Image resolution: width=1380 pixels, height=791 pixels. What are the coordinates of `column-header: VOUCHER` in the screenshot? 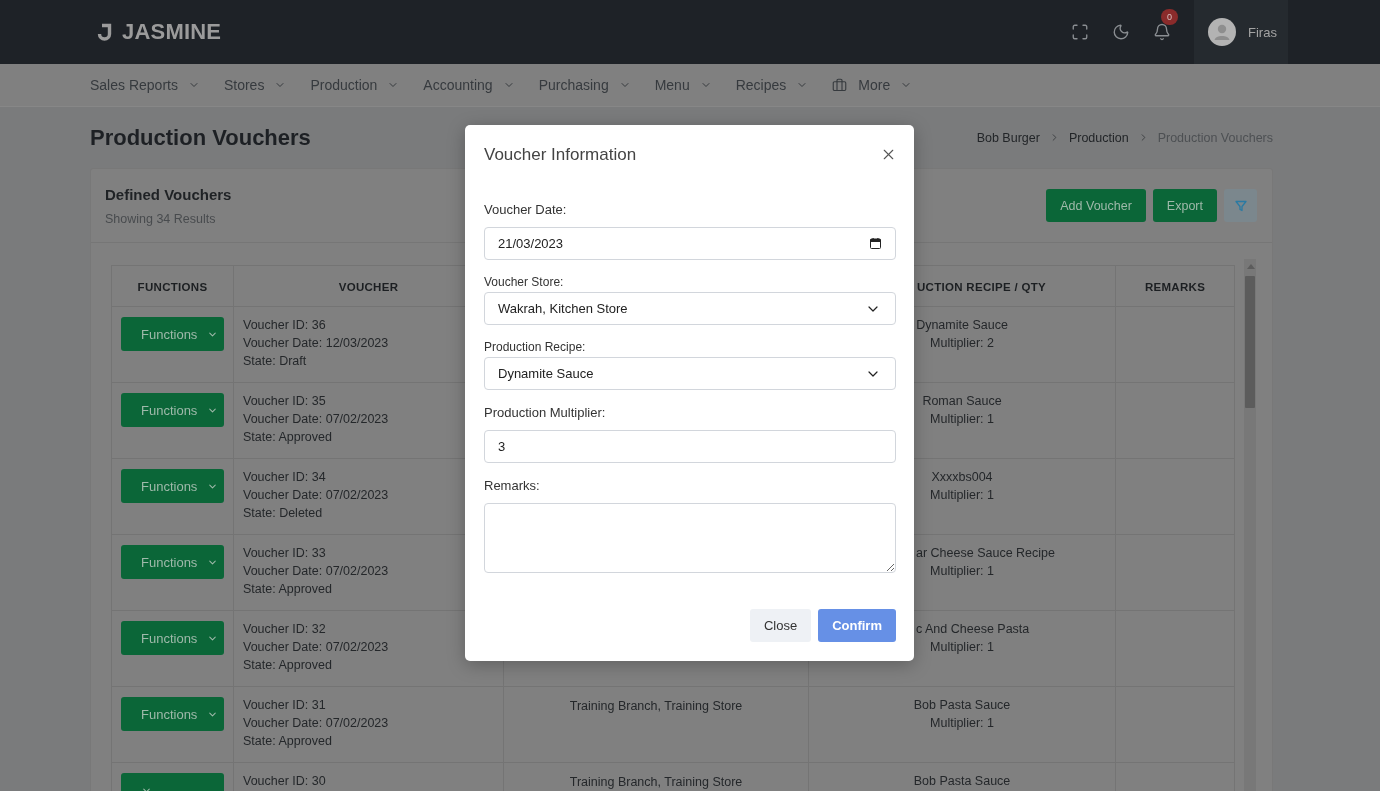 It's located at (368, 287).